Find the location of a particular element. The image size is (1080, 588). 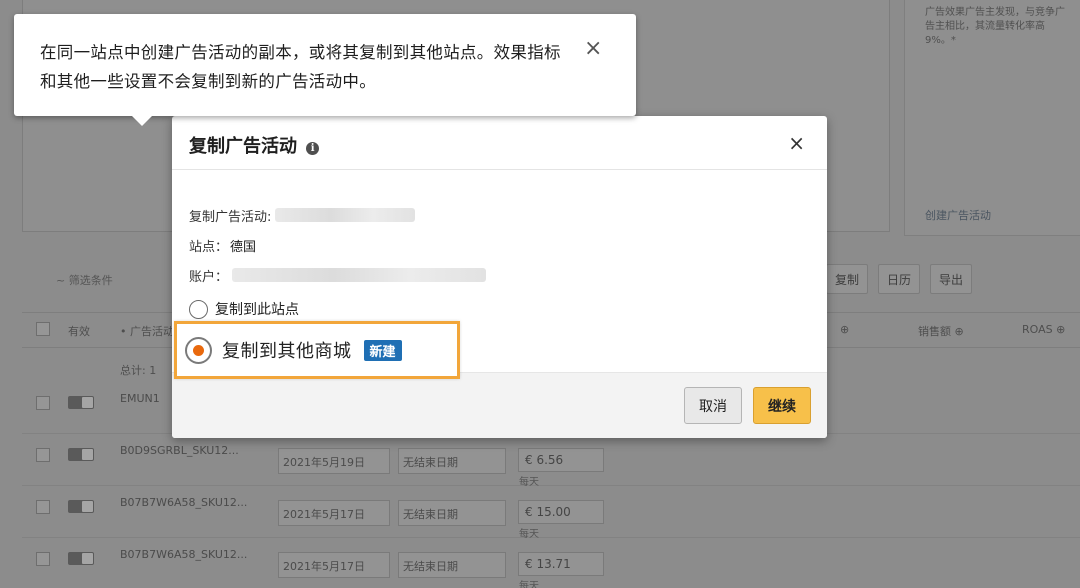

row-budget: € 6.56 每天 is located at coordinates (561, 468).